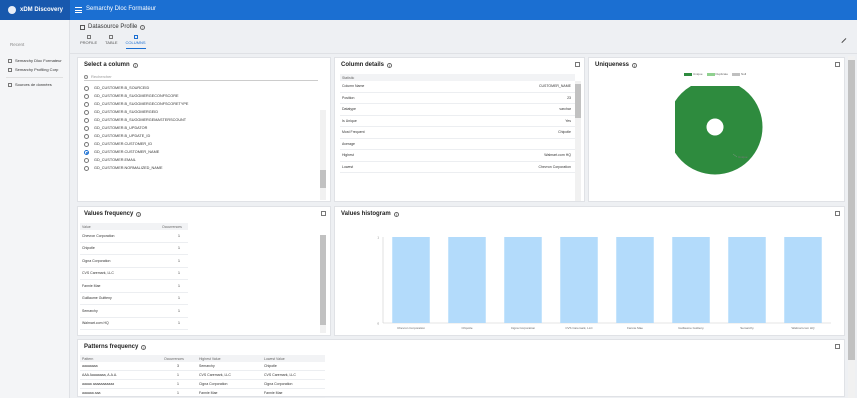 The width and height of the screenshot is (857, 398). Describe the element at coordinates (141, 104) in the screenshot. I see `column-name: GD_CUSTOMER.B_SUGGMERGECONFSCORETYPE` at that location.